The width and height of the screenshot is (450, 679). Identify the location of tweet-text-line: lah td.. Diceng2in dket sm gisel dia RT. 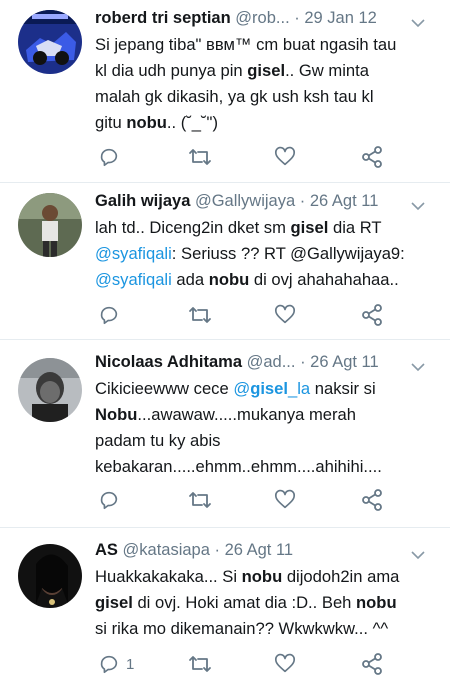
(267, 228).